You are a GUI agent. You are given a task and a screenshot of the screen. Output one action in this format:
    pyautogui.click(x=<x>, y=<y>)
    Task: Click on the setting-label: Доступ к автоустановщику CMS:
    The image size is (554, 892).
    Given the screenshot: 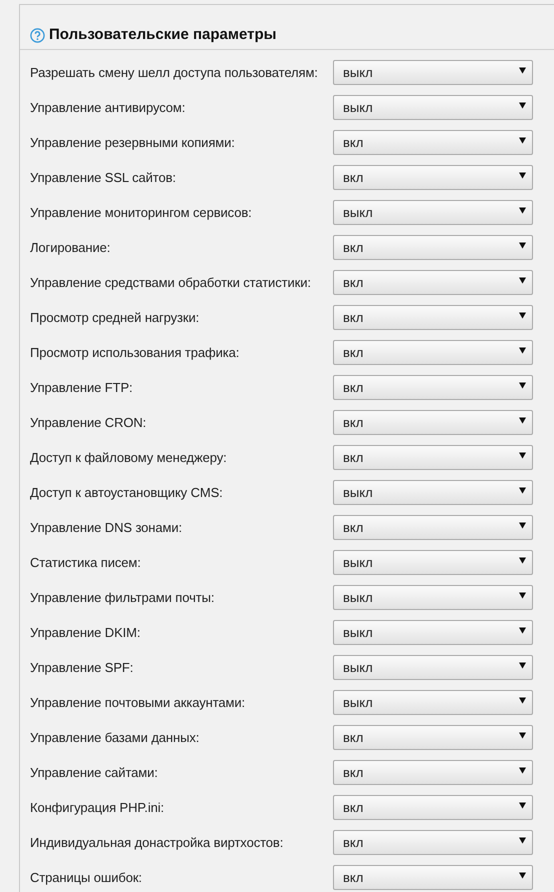 What is the action you would take?
    pyautogui.click(x=127, y=492)
    